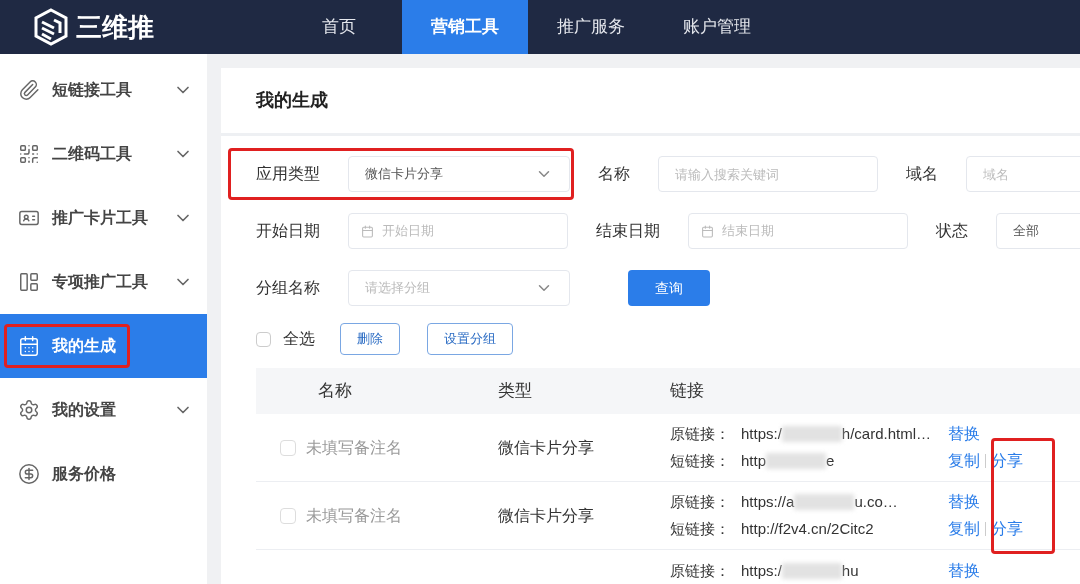 This screenshot has width=1080, height=584. I want to click on url-text: hu, so click(850, 570).